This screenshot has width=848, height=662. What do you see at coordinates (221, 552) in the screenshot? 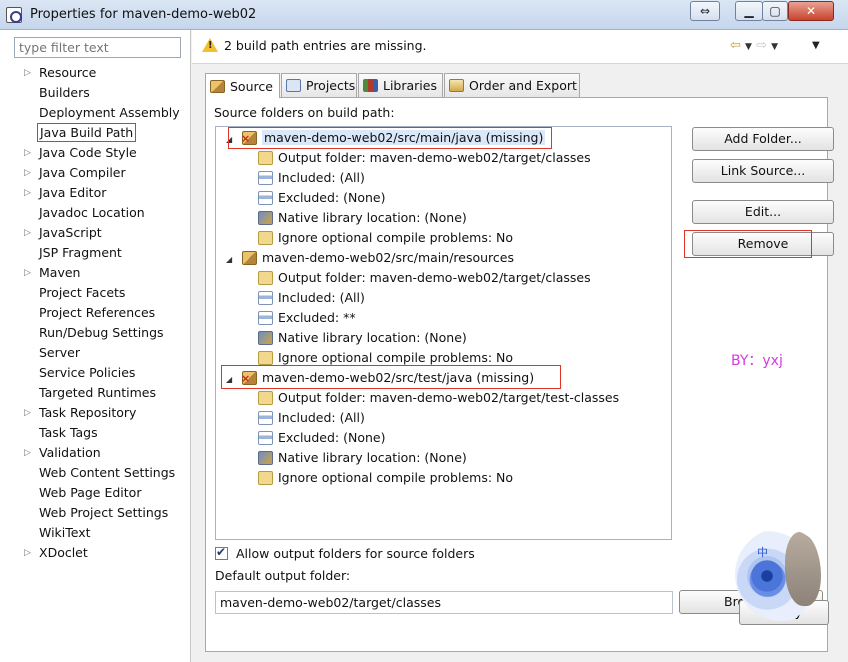
I see `allow-output-checkbox` at bounding box center [221, 552].